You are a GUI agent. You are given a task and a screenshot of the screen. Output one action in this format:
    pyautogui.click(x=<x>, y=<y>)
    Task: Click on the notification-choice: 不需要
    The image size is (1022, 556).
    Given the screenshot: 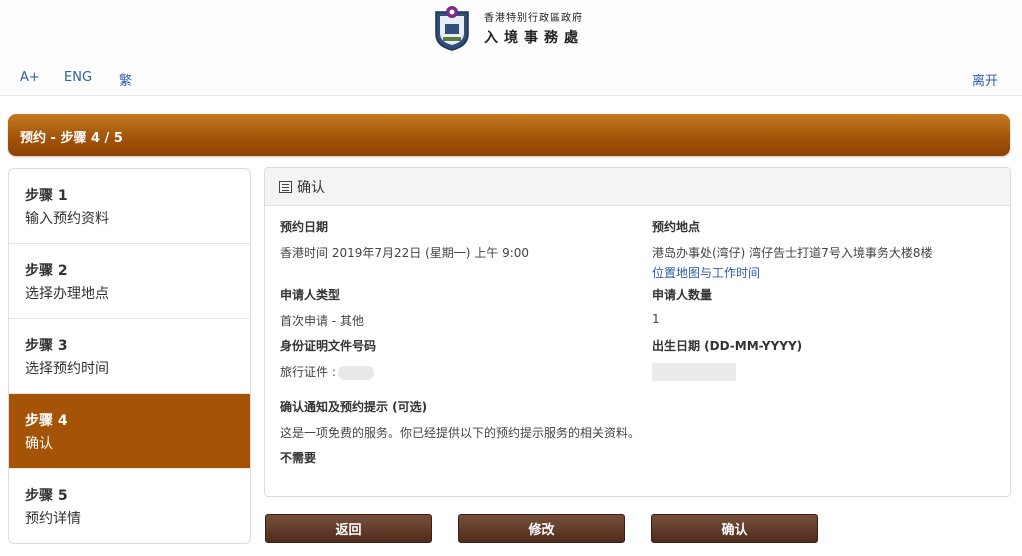 What is the action you would take?
    pyautogui.click(x=298, y=458)
    